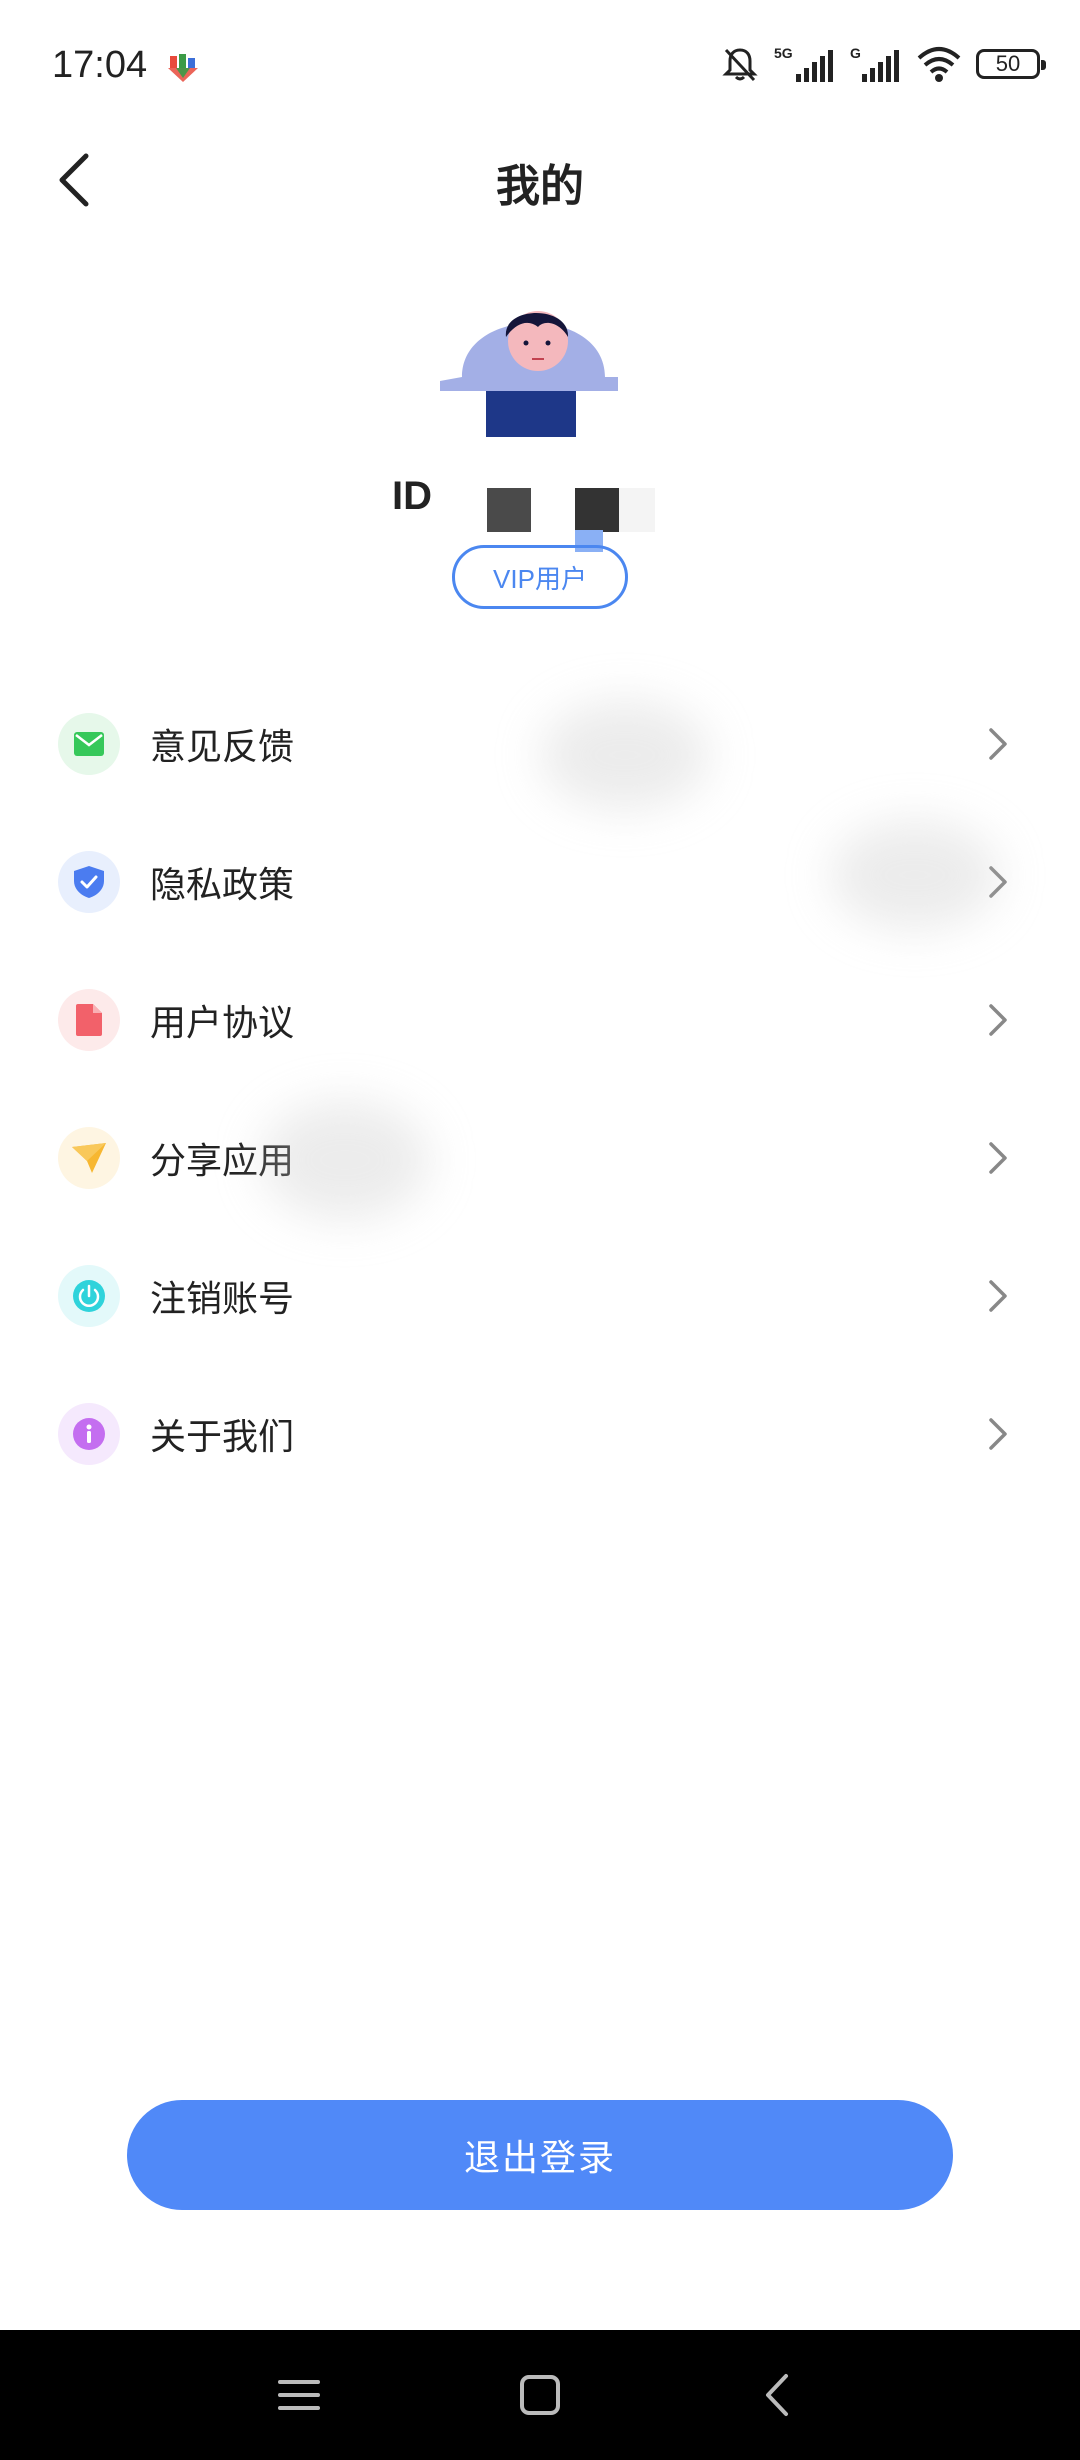 Image resolution: width=1080 pixels, height=2460 pixels. Describe the element at coordinates (540, 1296) in the screenshot. I see `menu-item-delete-account: 注销账号` at that location.